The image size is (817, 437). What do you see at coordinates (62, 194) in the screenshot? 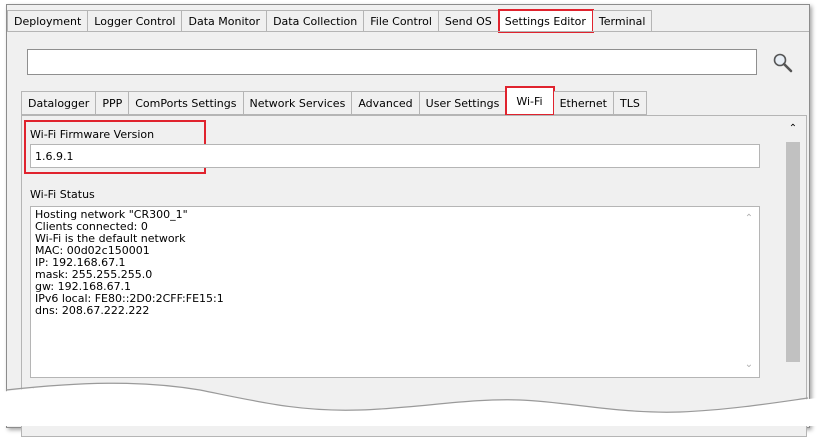
I see `wifi-status-label: Wi-Fi Status` at bounding box center [62, 194].